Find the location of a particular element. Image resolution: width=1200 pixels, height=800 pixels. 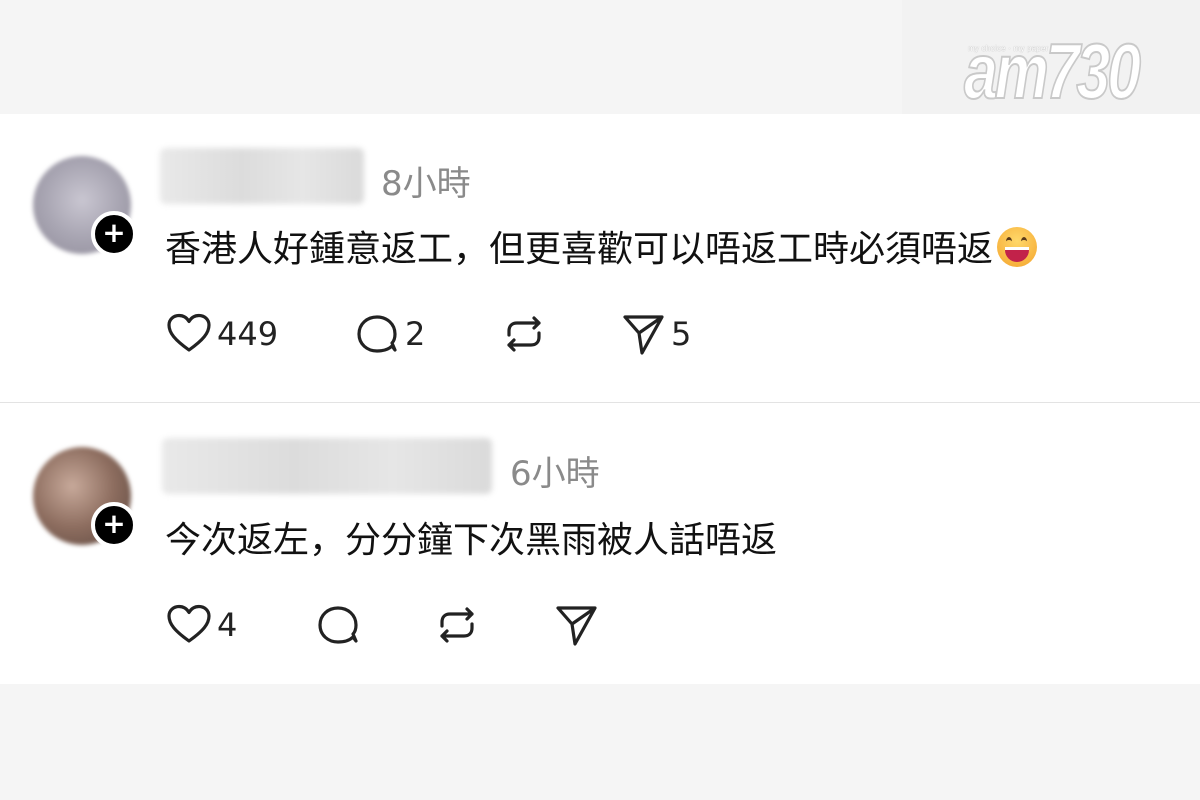

am730-logo: my choice · my paper am730 is located at coordinates (1051, 65).